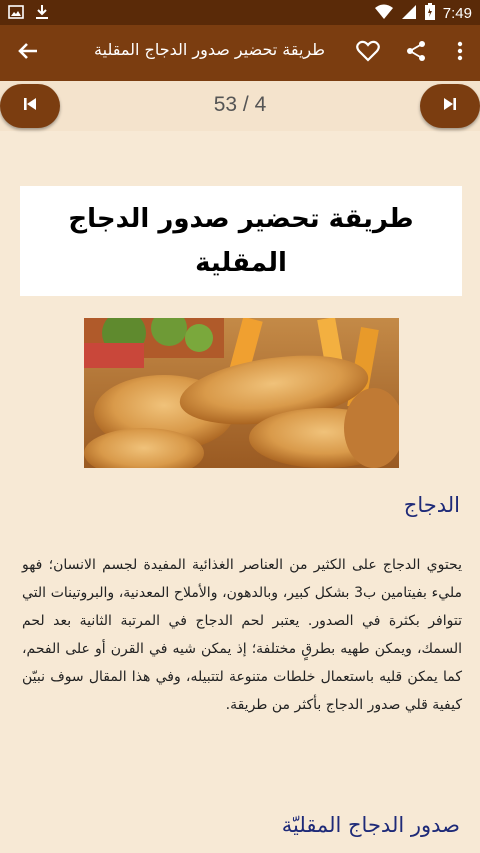  I want to click on share-button, so click(416, 53).